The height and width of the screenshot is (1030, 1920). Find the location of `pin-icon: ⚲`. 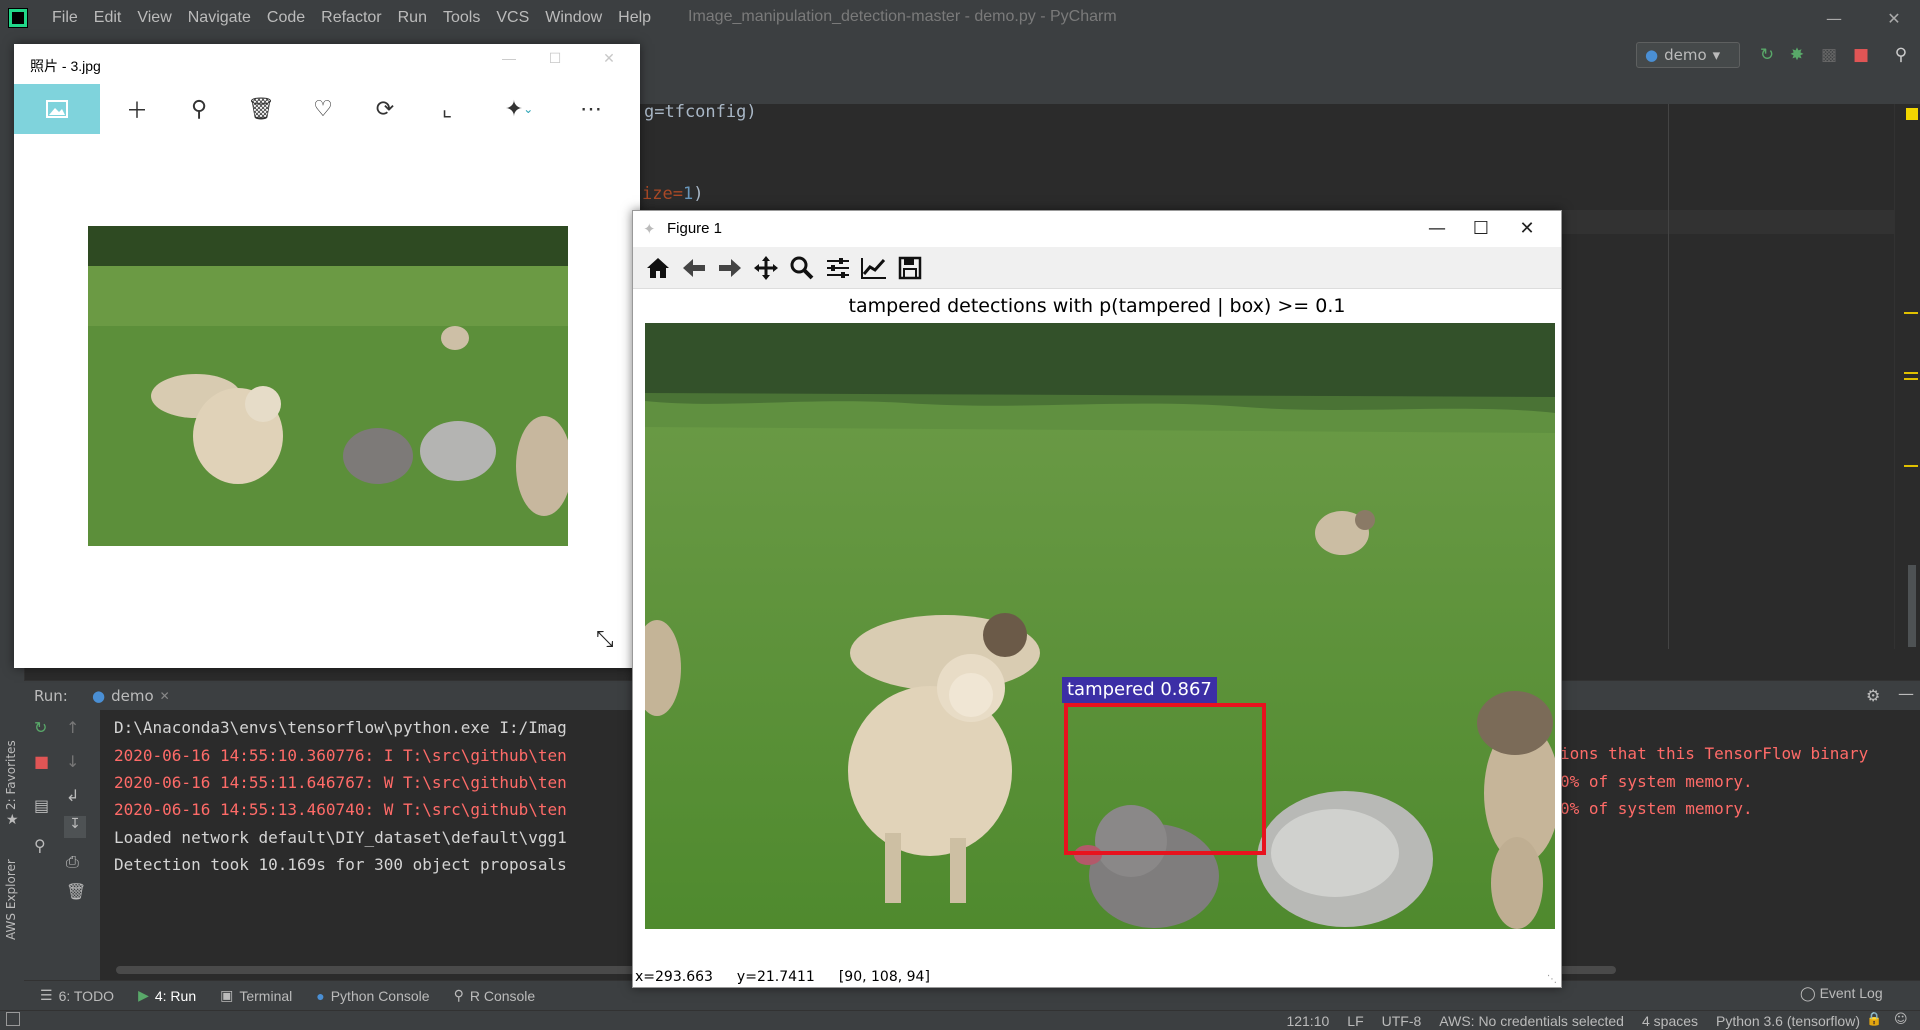

pin-icon: ⚲ is located at coordinates (40, 845).